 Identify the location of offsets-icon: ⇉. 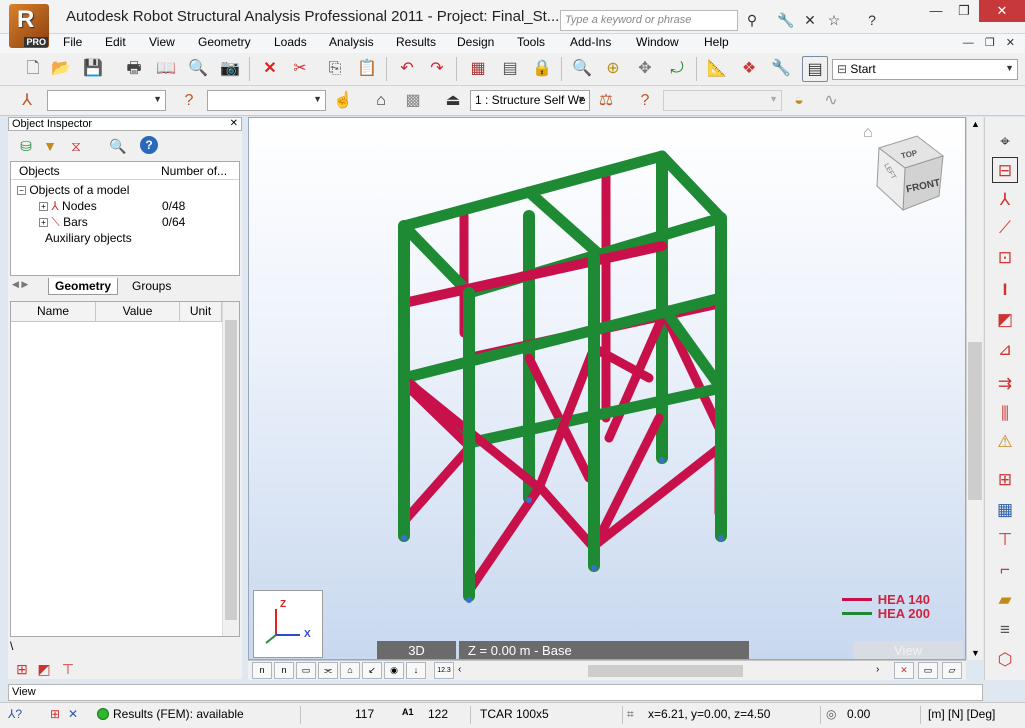
(1005, 384).